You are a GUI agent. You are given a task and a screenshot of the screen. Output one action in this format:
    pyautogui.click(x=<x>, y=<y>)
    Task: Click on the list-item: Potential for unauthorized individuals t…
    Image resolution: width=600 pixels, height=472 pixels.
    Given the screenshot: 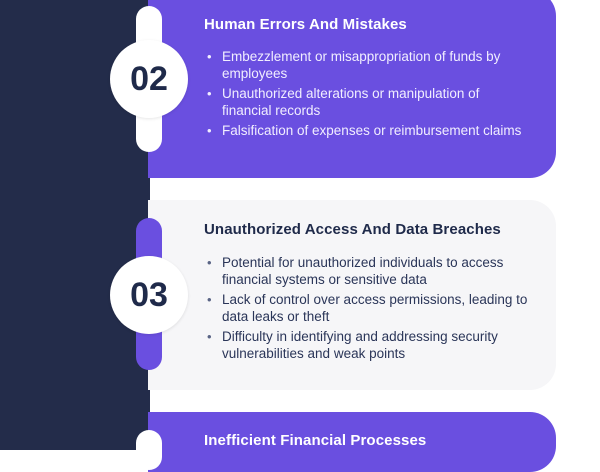 What is the action you would take?
    pyautogui.click(x=368, y=271)
    